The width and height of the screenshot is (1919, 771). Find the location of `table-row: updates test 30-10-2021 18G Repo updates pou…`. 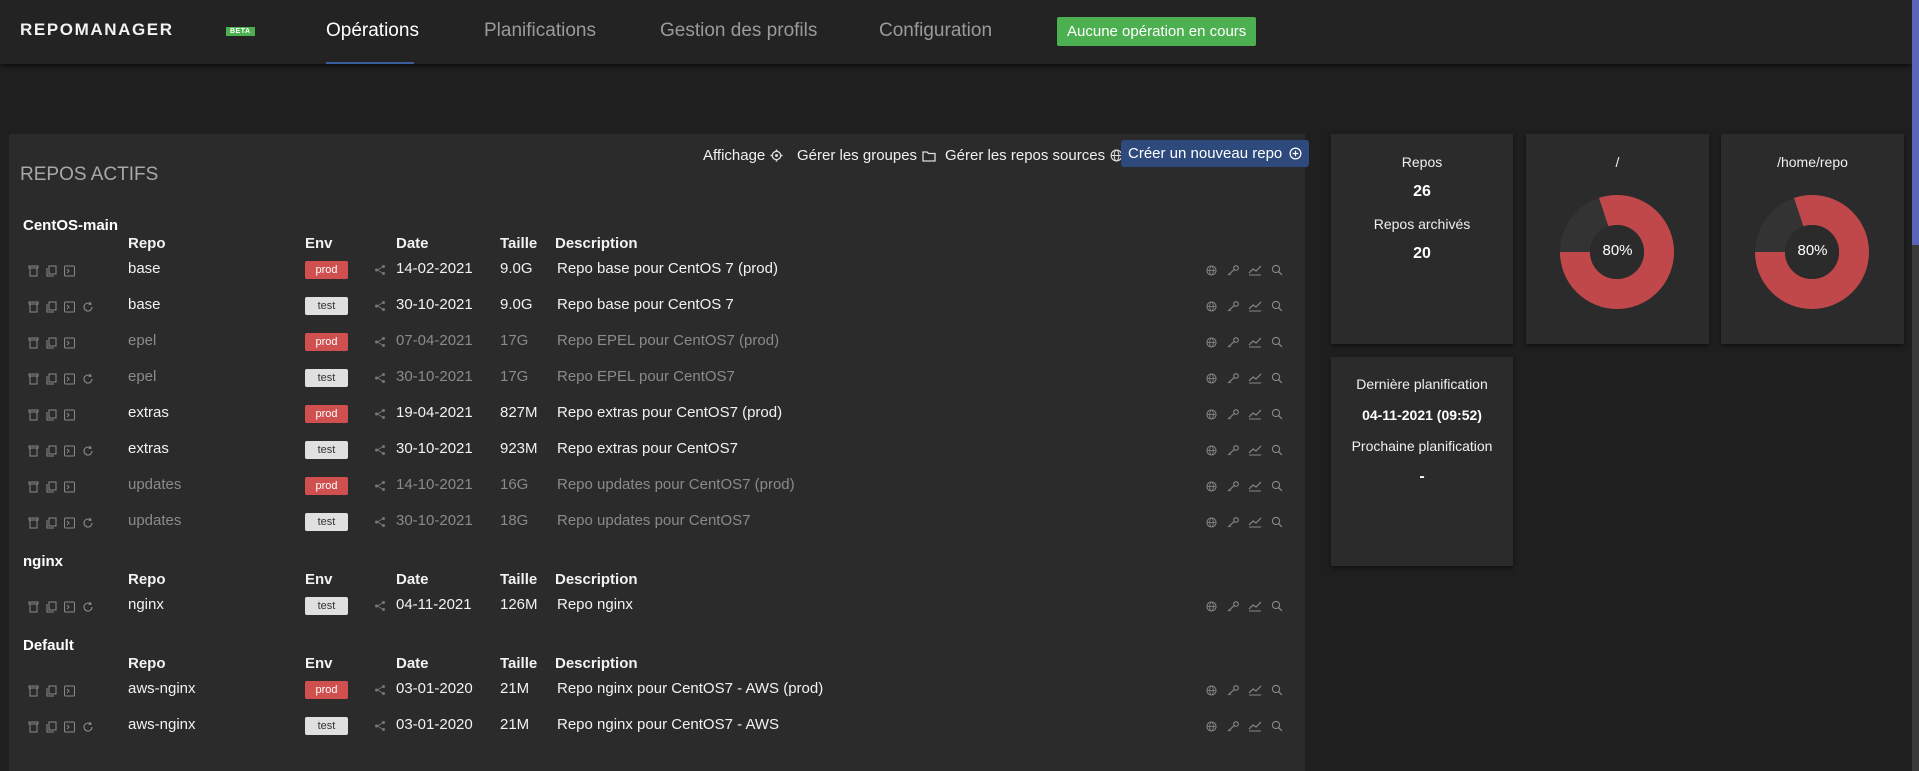

table-row: updates test 30-10-2021 18G Repo updates pou… is located at coordinates (657, 522).